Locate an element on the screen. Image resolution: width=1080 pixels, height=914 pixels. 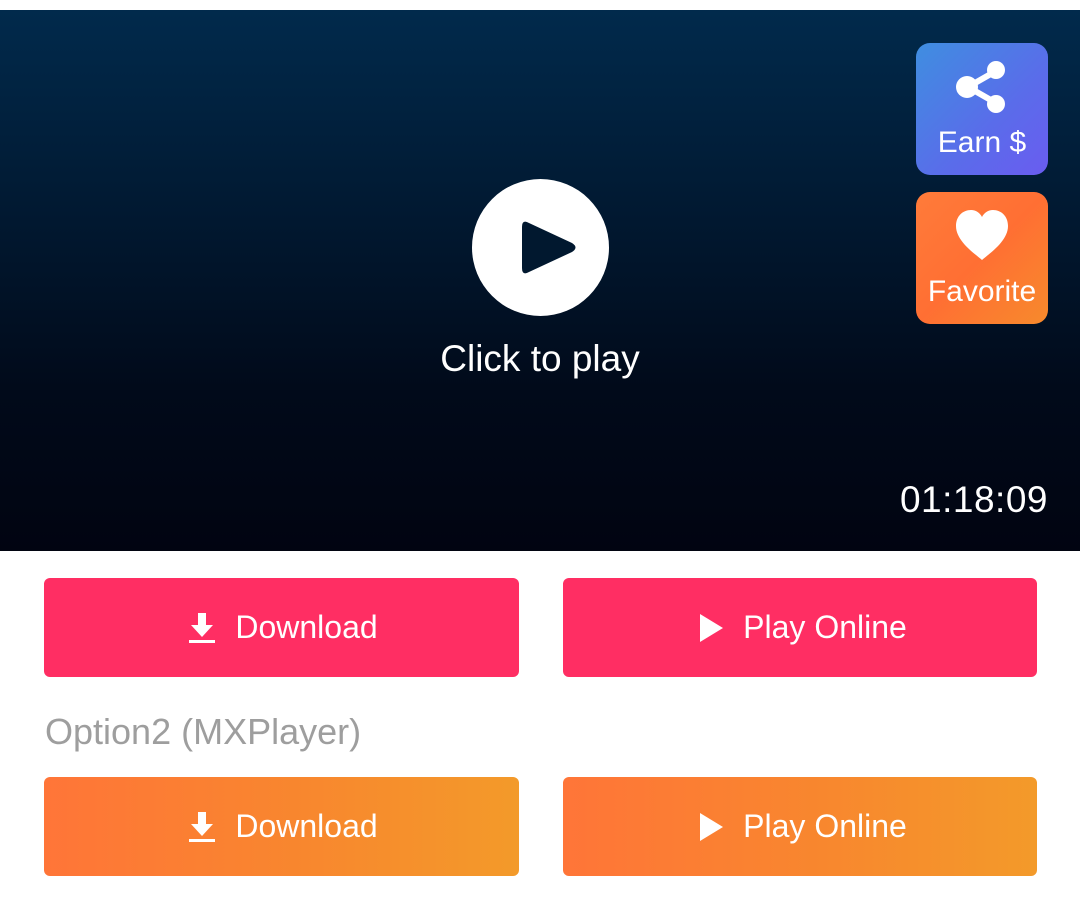
play-online-label: Play Online is located at coordinates (825, 627).